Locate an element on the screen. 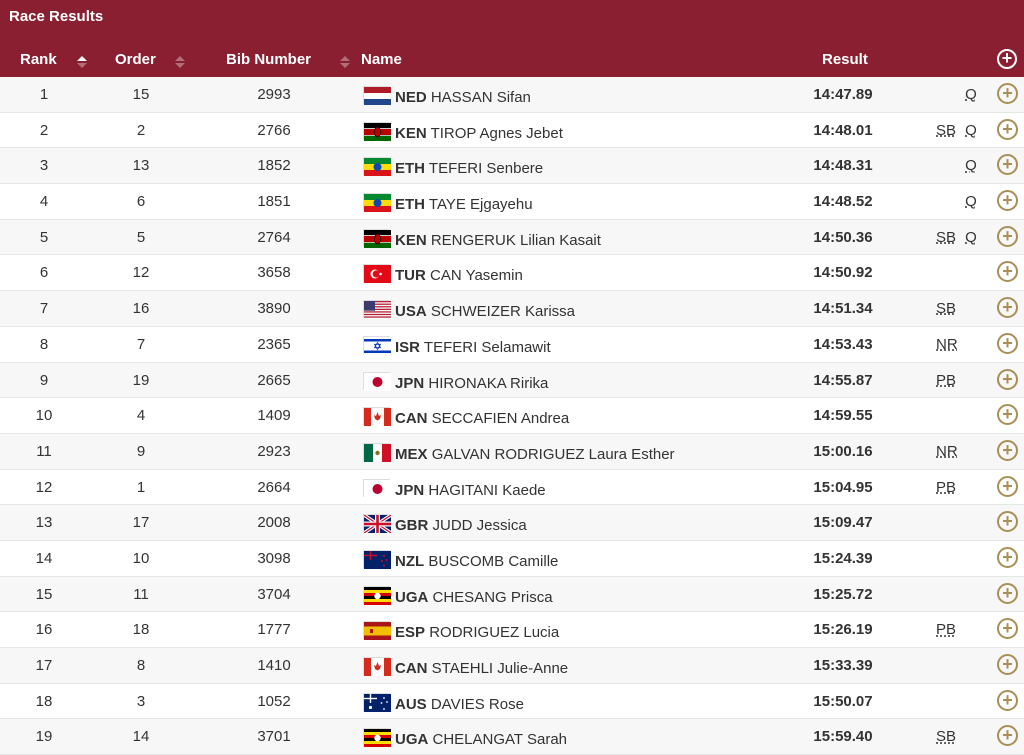 This screenshot has width=1024, height=755. column-header-bib: Bib Number is located at coordinates (268, 59).